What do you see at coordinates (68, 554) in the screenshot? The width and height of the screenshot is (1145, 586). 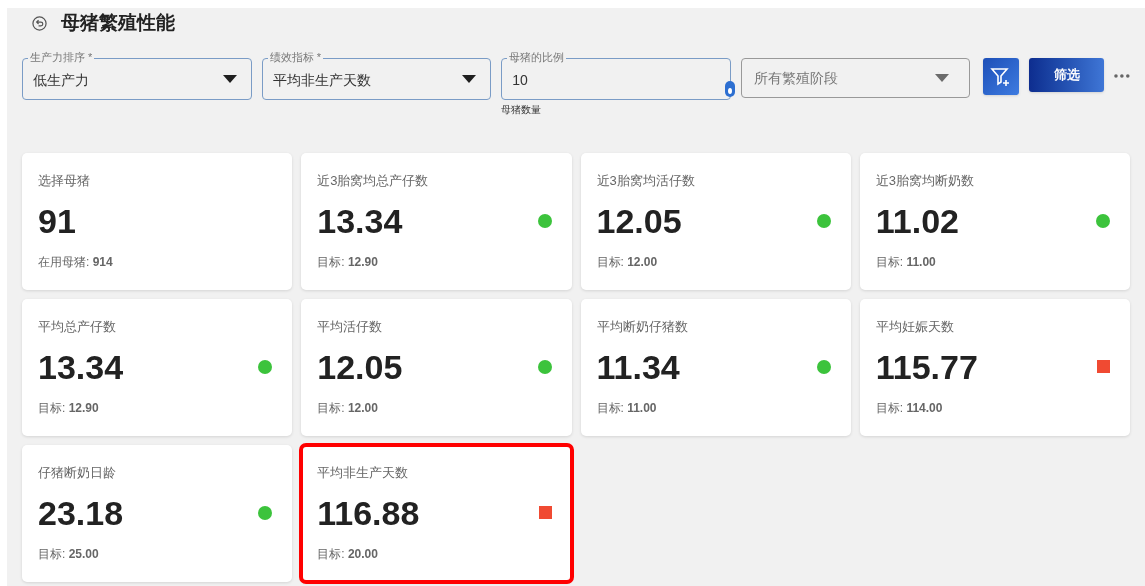 I see `metric-target: 目标: 25.00` at bounding box center [68, 554].